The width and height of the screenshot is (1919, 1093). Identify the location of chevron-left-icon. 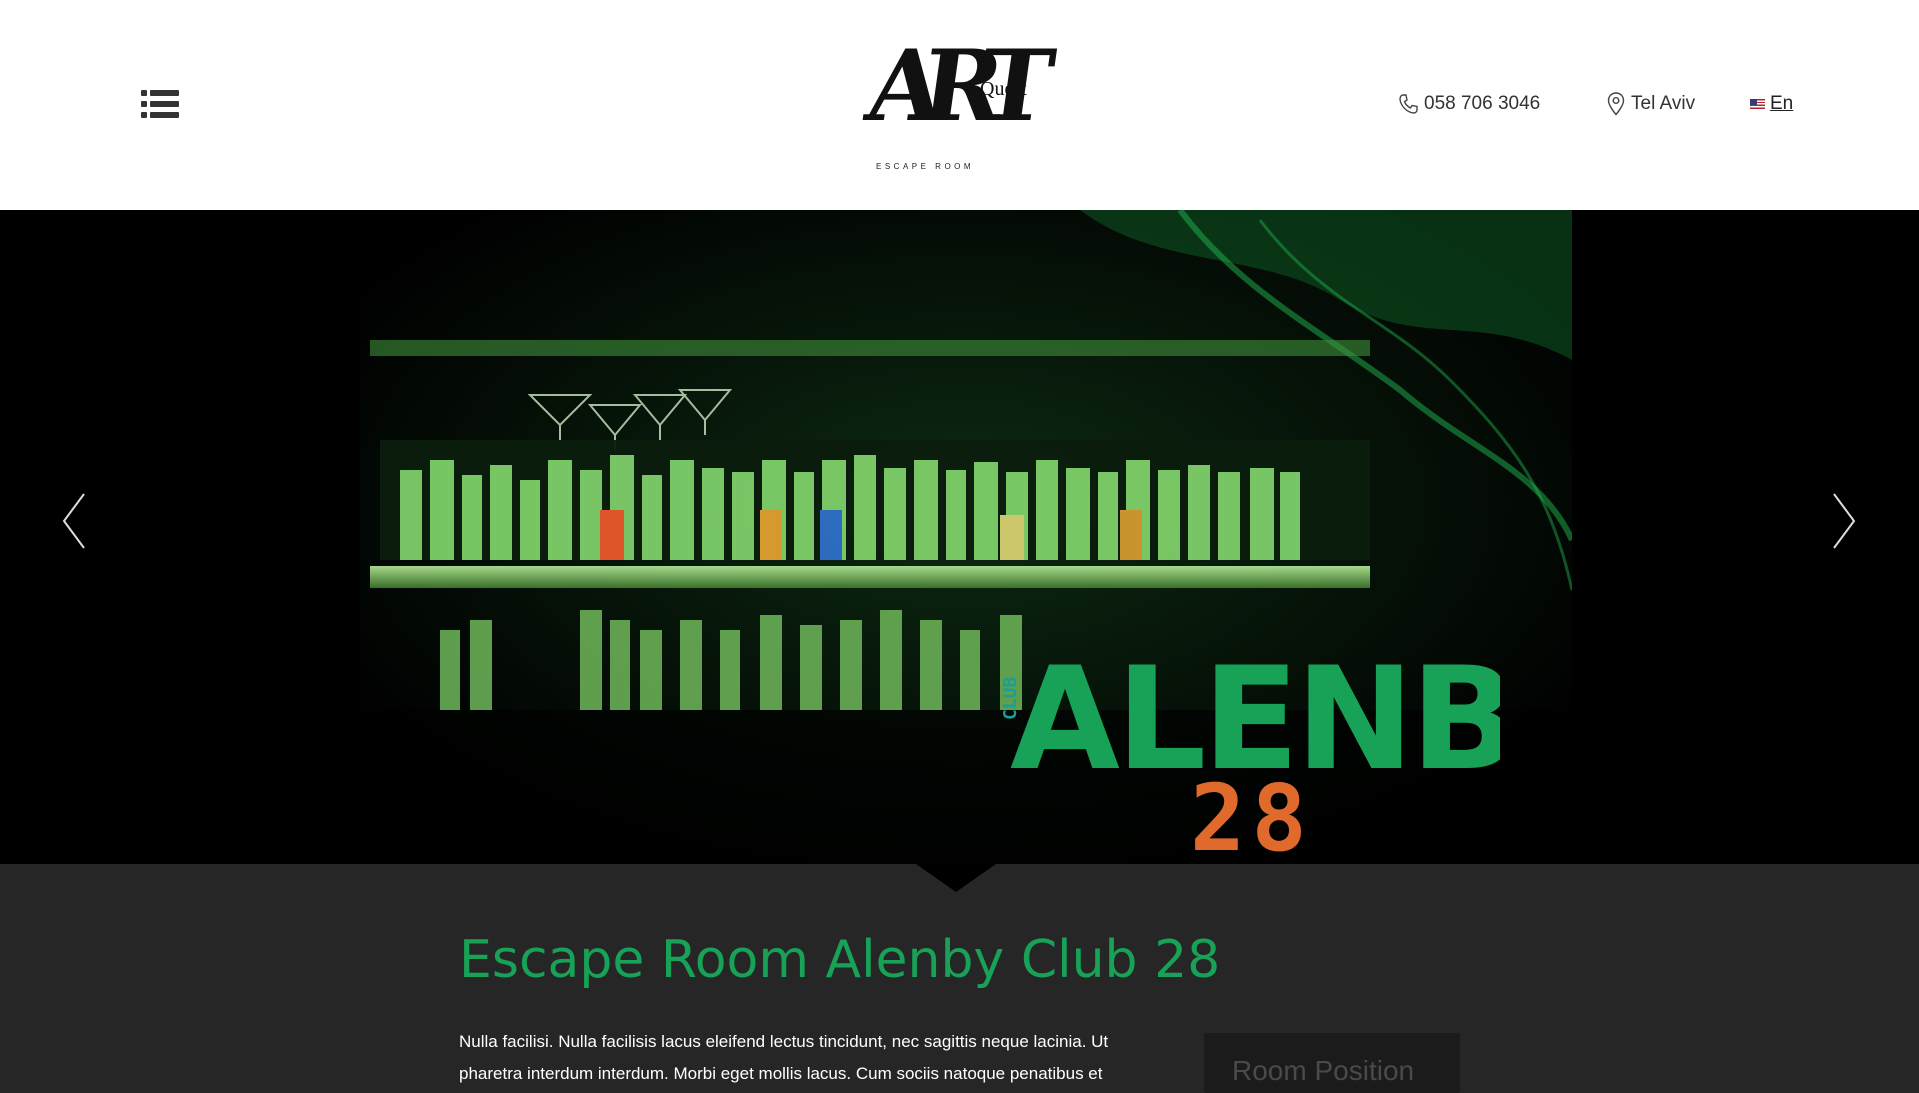
(76, 521).